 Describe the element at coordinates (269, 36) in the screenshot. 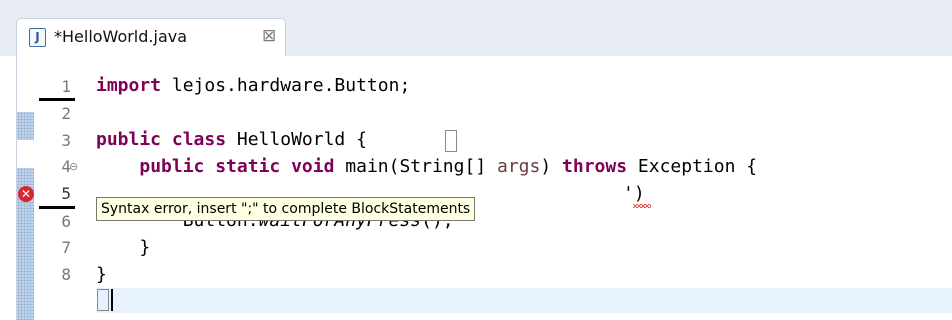

I see `close-icon: ⊠` at that location.